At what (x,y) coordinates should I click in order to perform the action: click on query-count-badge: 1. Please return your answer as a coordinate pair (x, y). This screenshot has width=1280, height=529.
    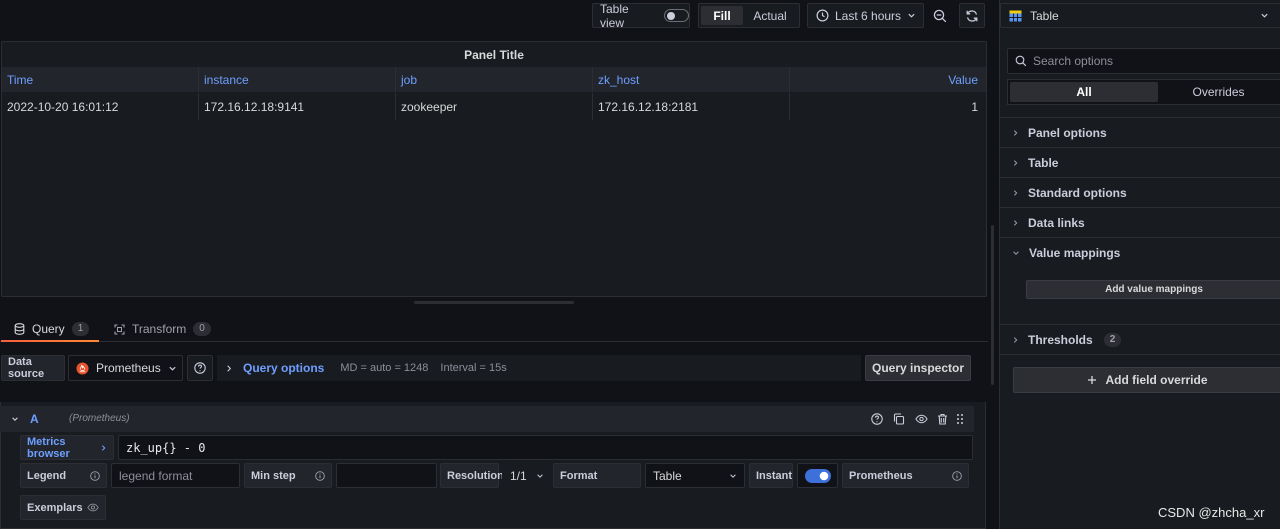
    Looking at the image, I should click on (80, 329).